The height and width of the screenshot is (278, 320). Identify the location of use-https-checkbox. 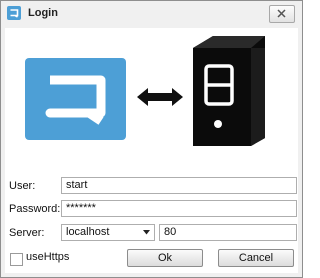
(16, 259).